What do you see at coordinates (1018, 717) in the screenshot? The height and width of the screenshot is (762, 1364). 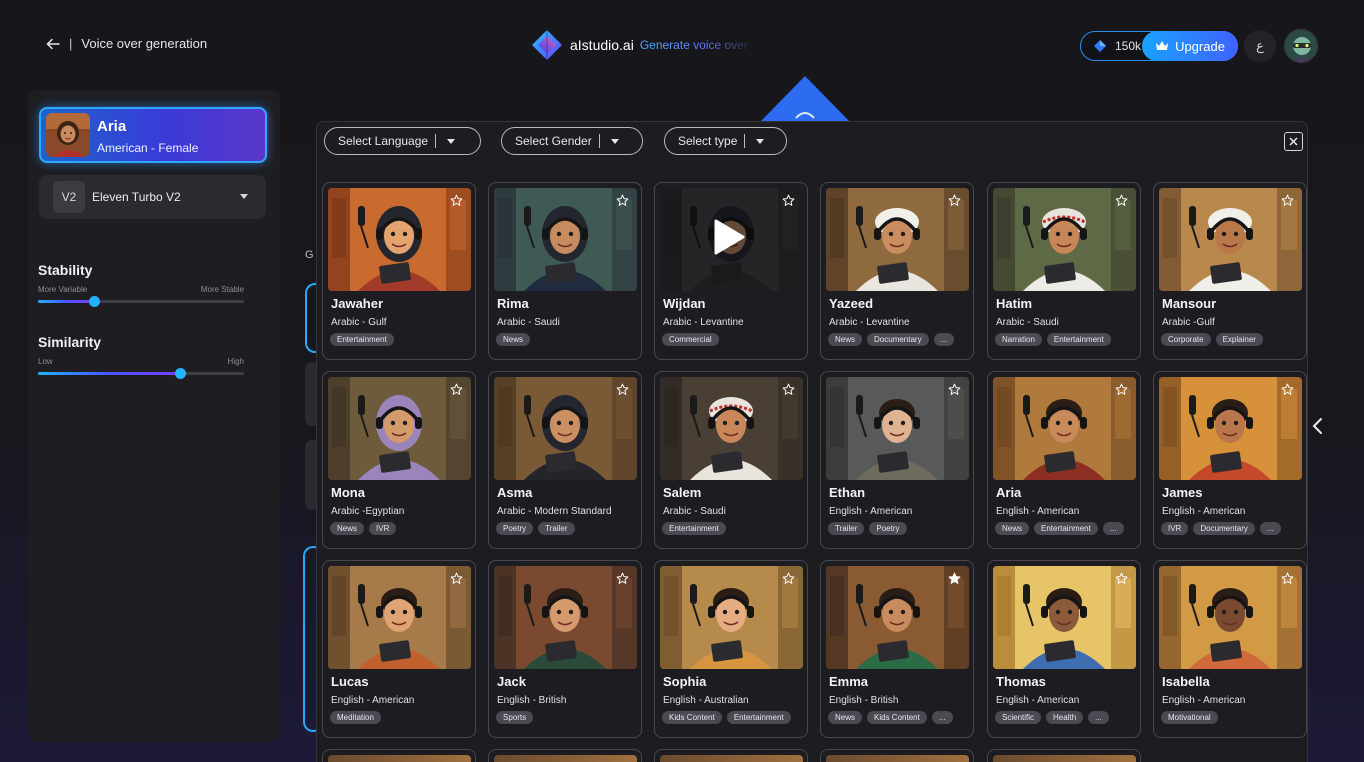 I see `voice-tag: Scientific` at bounding box center [1018, 717].